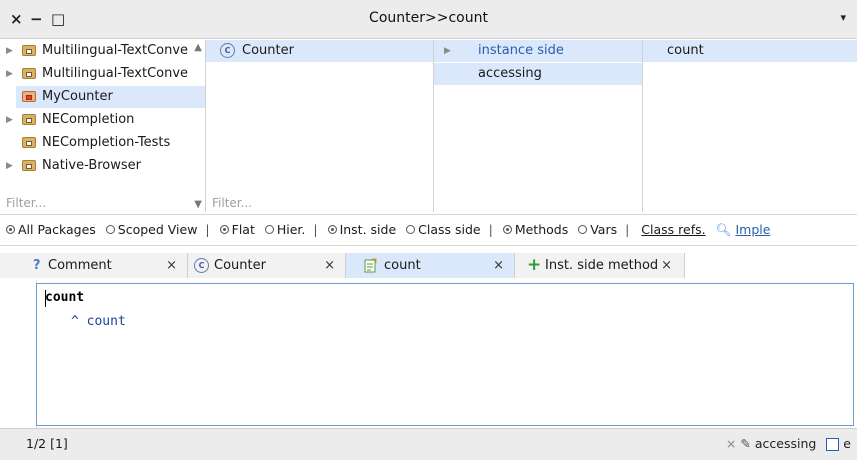  I want to click on code-line: ^ count, so click(98, 321).